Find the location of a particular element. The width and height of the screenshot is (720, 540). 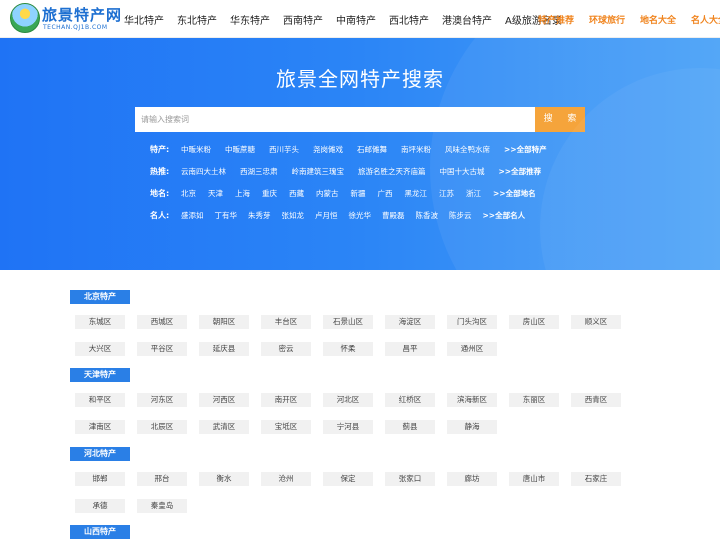

keyword-tag: 云南四大土林 is located at coordinates (203, 171).